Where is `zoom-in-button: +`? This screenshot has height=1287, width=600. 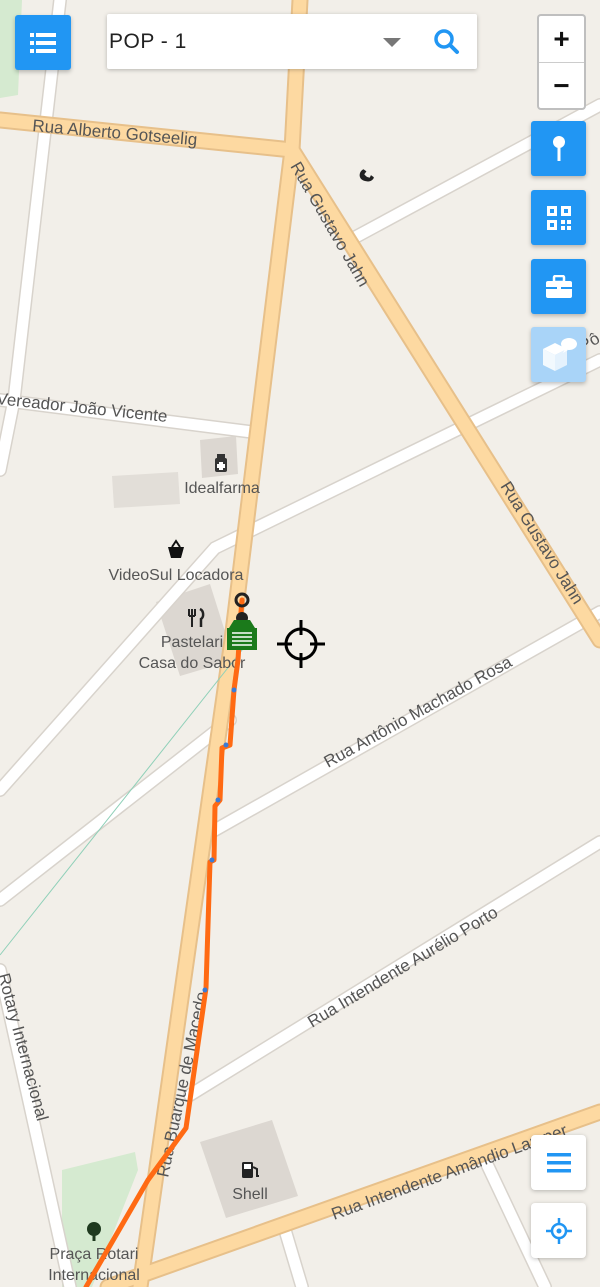
zoom-in-button: + is located at coordinates (561, 39).